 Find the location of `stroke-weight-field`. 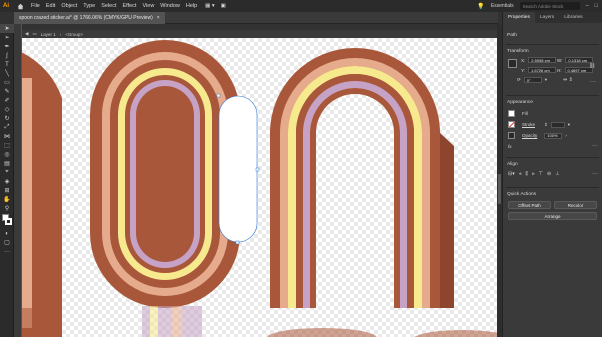

stroke-weight-field is located at coordinates (557, 124).